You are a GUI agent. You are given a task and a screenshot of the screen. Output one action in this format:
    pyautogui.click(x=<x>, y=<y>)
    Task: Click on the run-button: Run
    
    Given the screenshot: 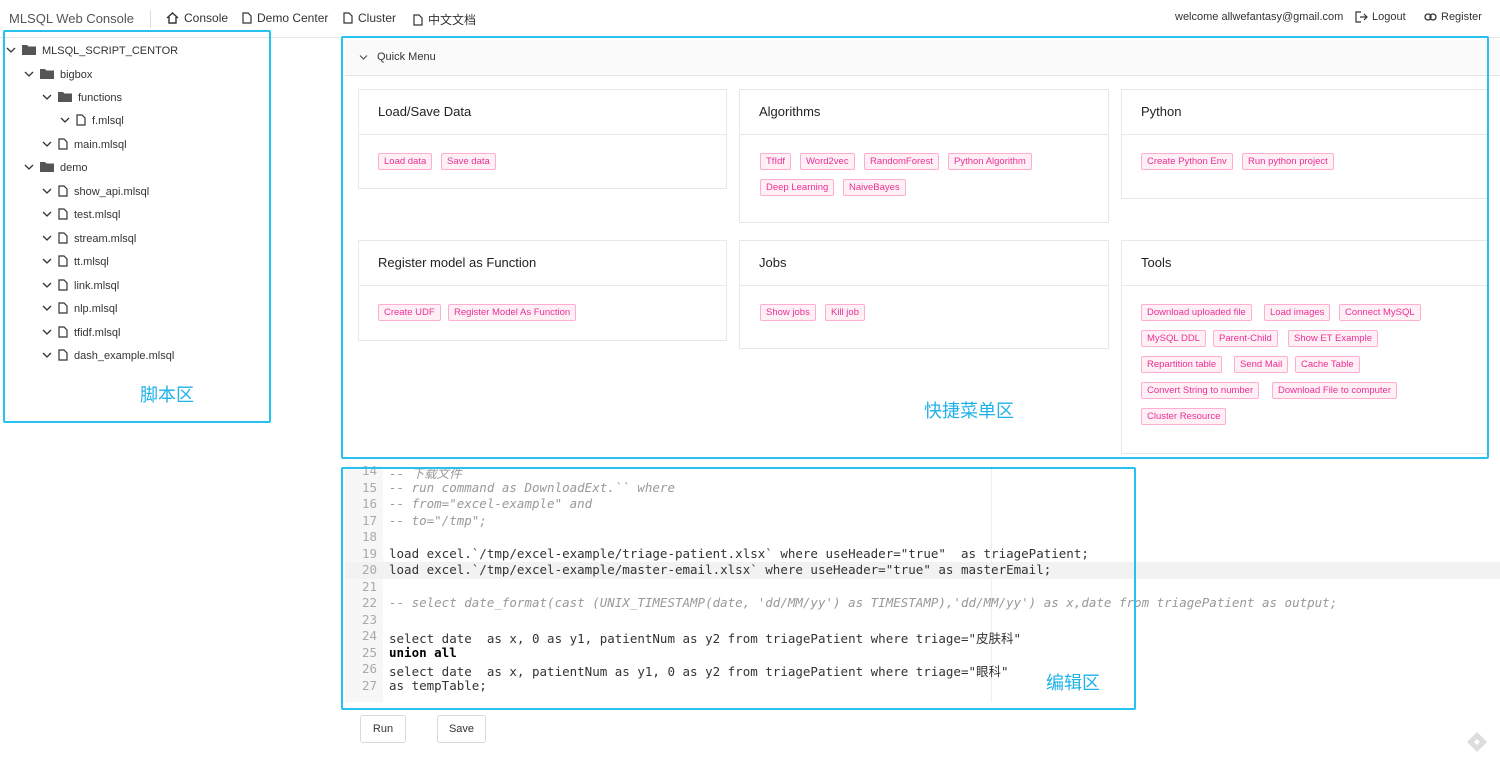 What is the action you would take?
    pyautogui.click(x=383, y=729)
    